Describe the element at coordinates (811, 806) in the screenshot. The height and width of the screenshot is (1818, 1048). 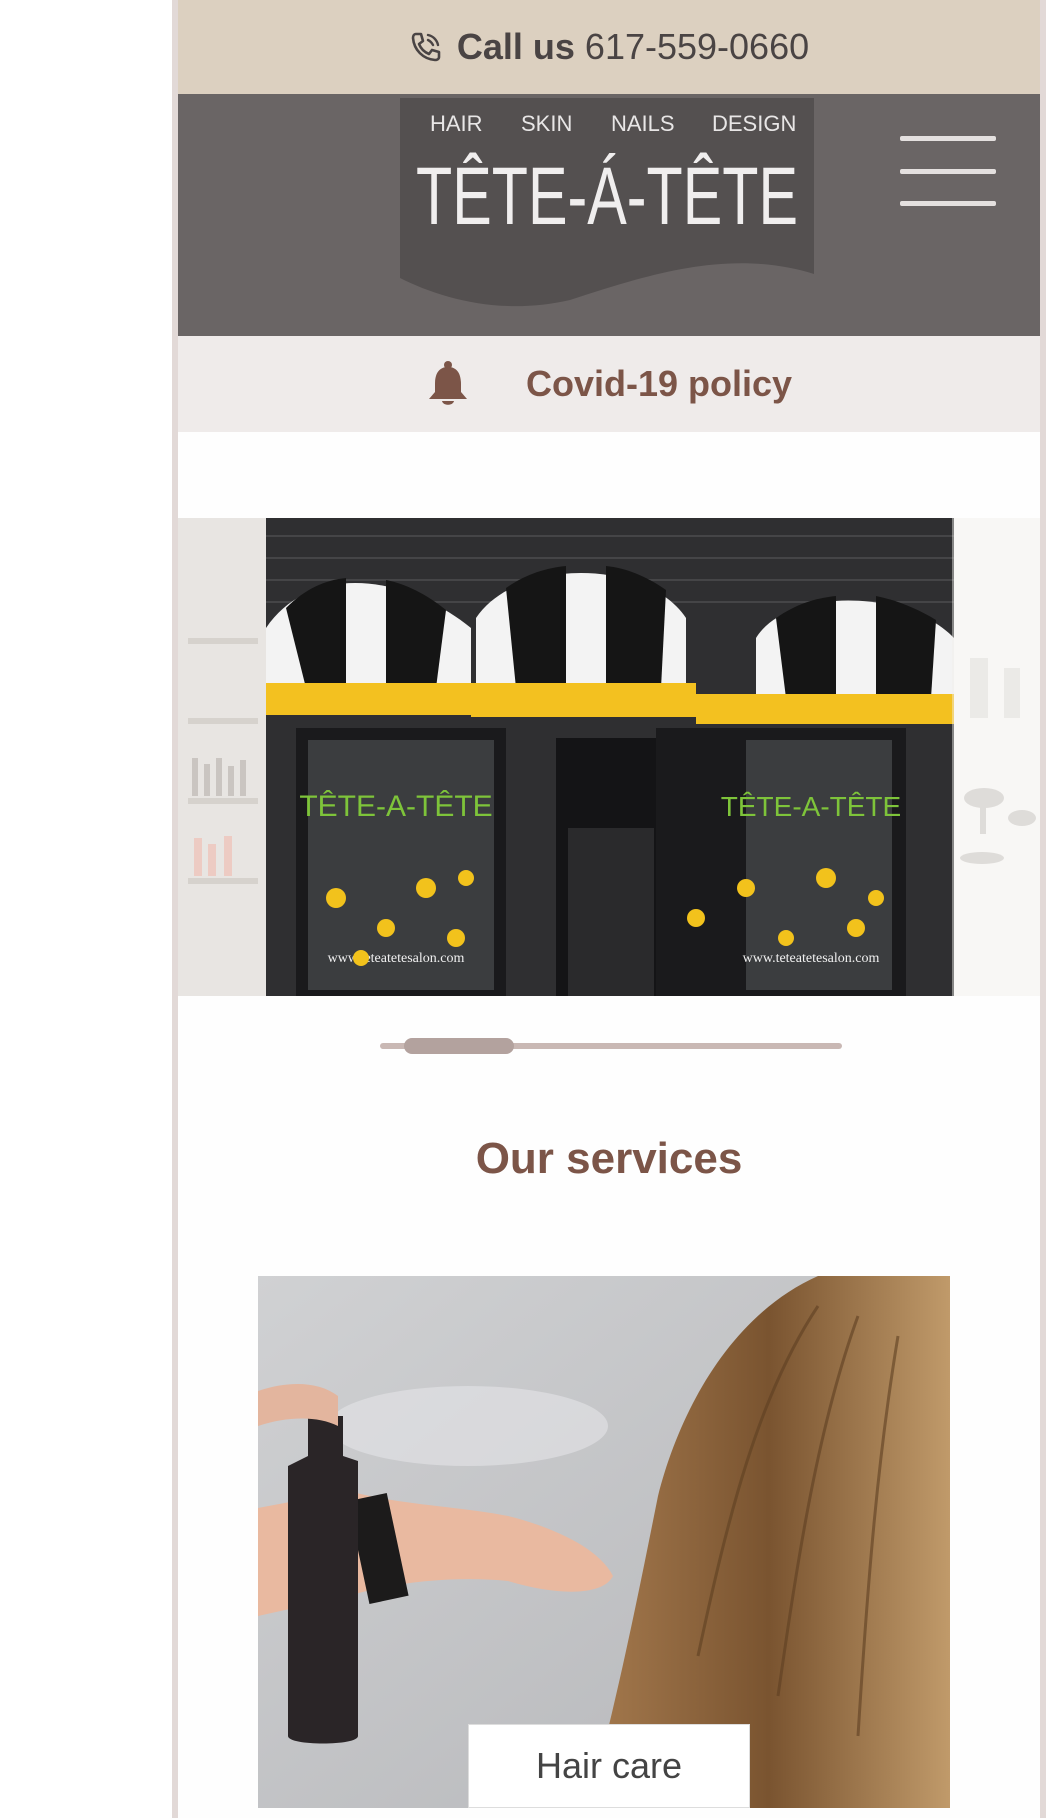
I see `storefront-sign-right: TÊTE-A-TÊTE` at that location.